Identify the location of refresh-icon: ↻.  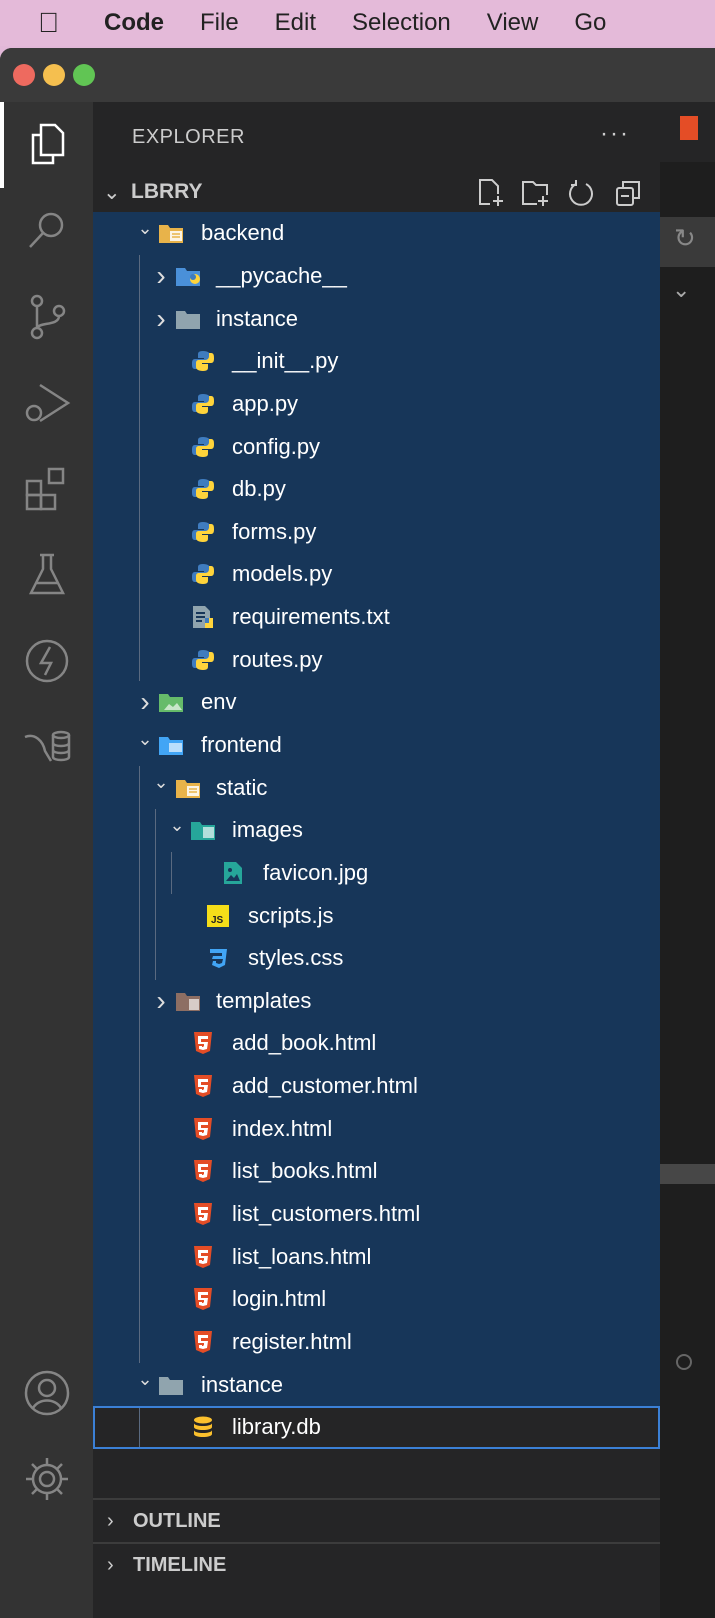
(687, 242).